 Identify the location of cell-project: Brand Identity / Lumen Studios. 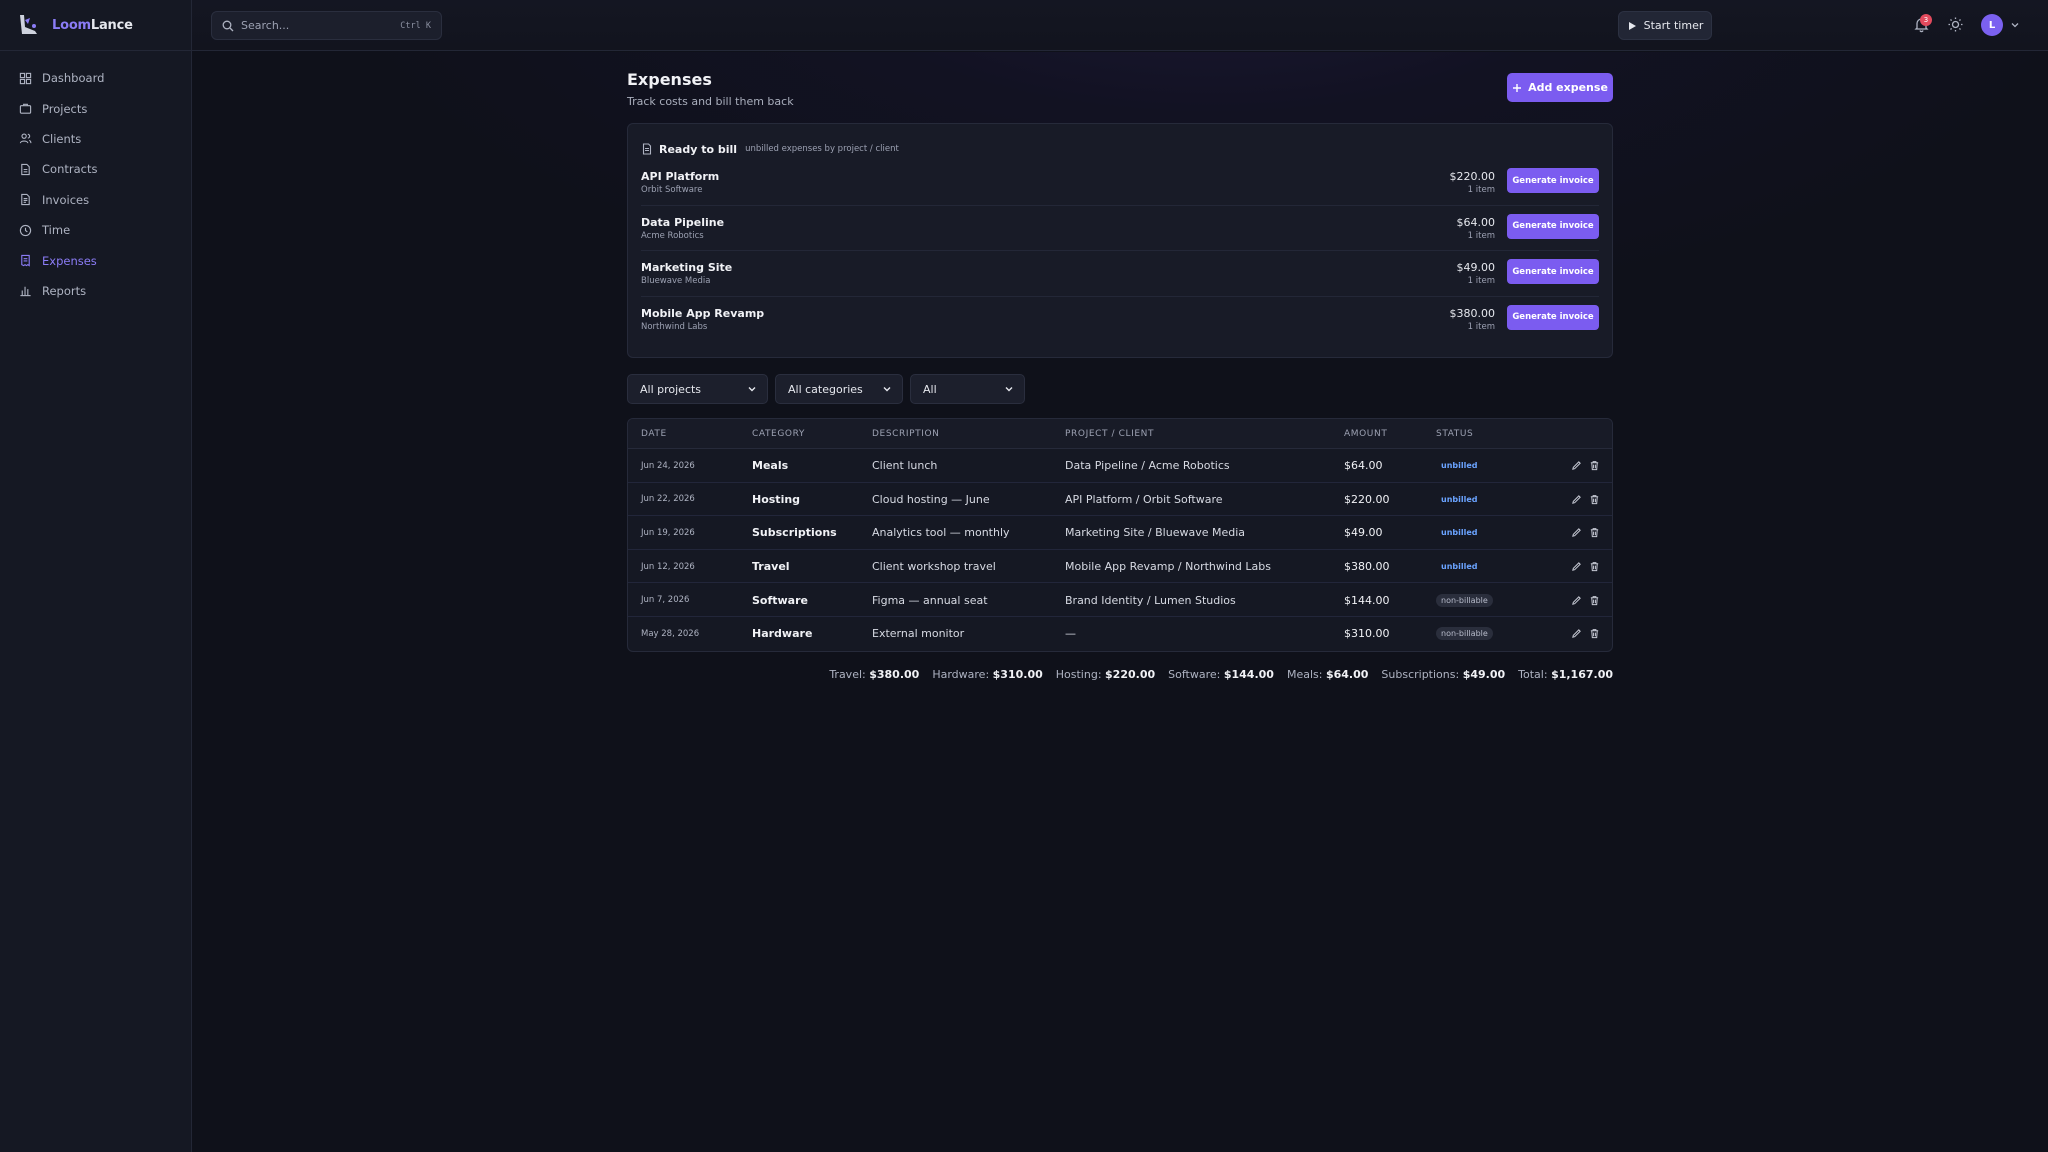
(1150, 600).